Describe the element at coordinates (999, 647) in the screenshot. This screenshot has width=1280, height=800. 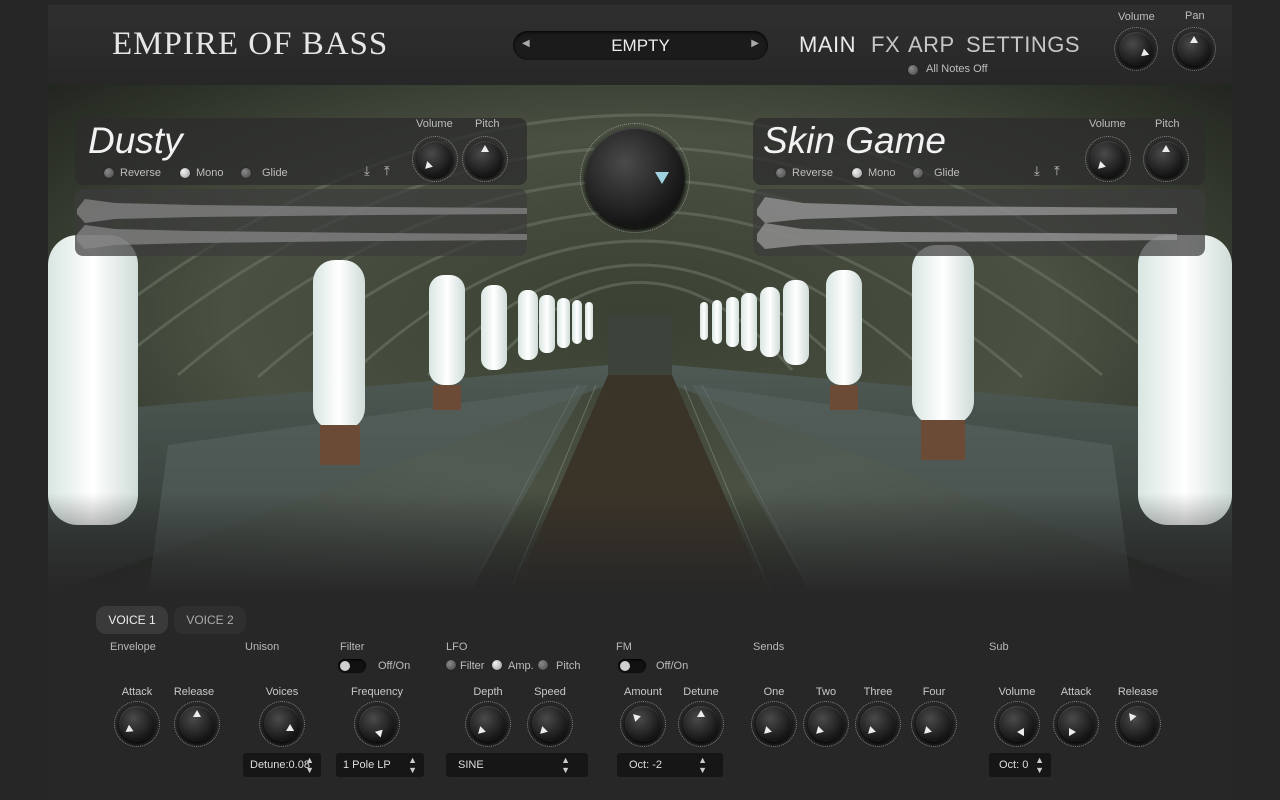
I see `section-sub: Sub` at that location.